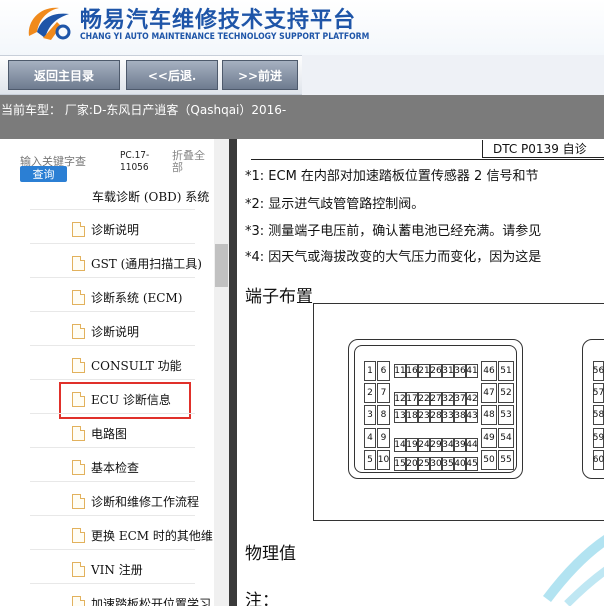 Image resolution: width=604 pixels, height=606 pixels. What do you see at coordinates (383, 415) in the screenshot?
I see `connector-pin: 8` at bounding box center [383, 415].